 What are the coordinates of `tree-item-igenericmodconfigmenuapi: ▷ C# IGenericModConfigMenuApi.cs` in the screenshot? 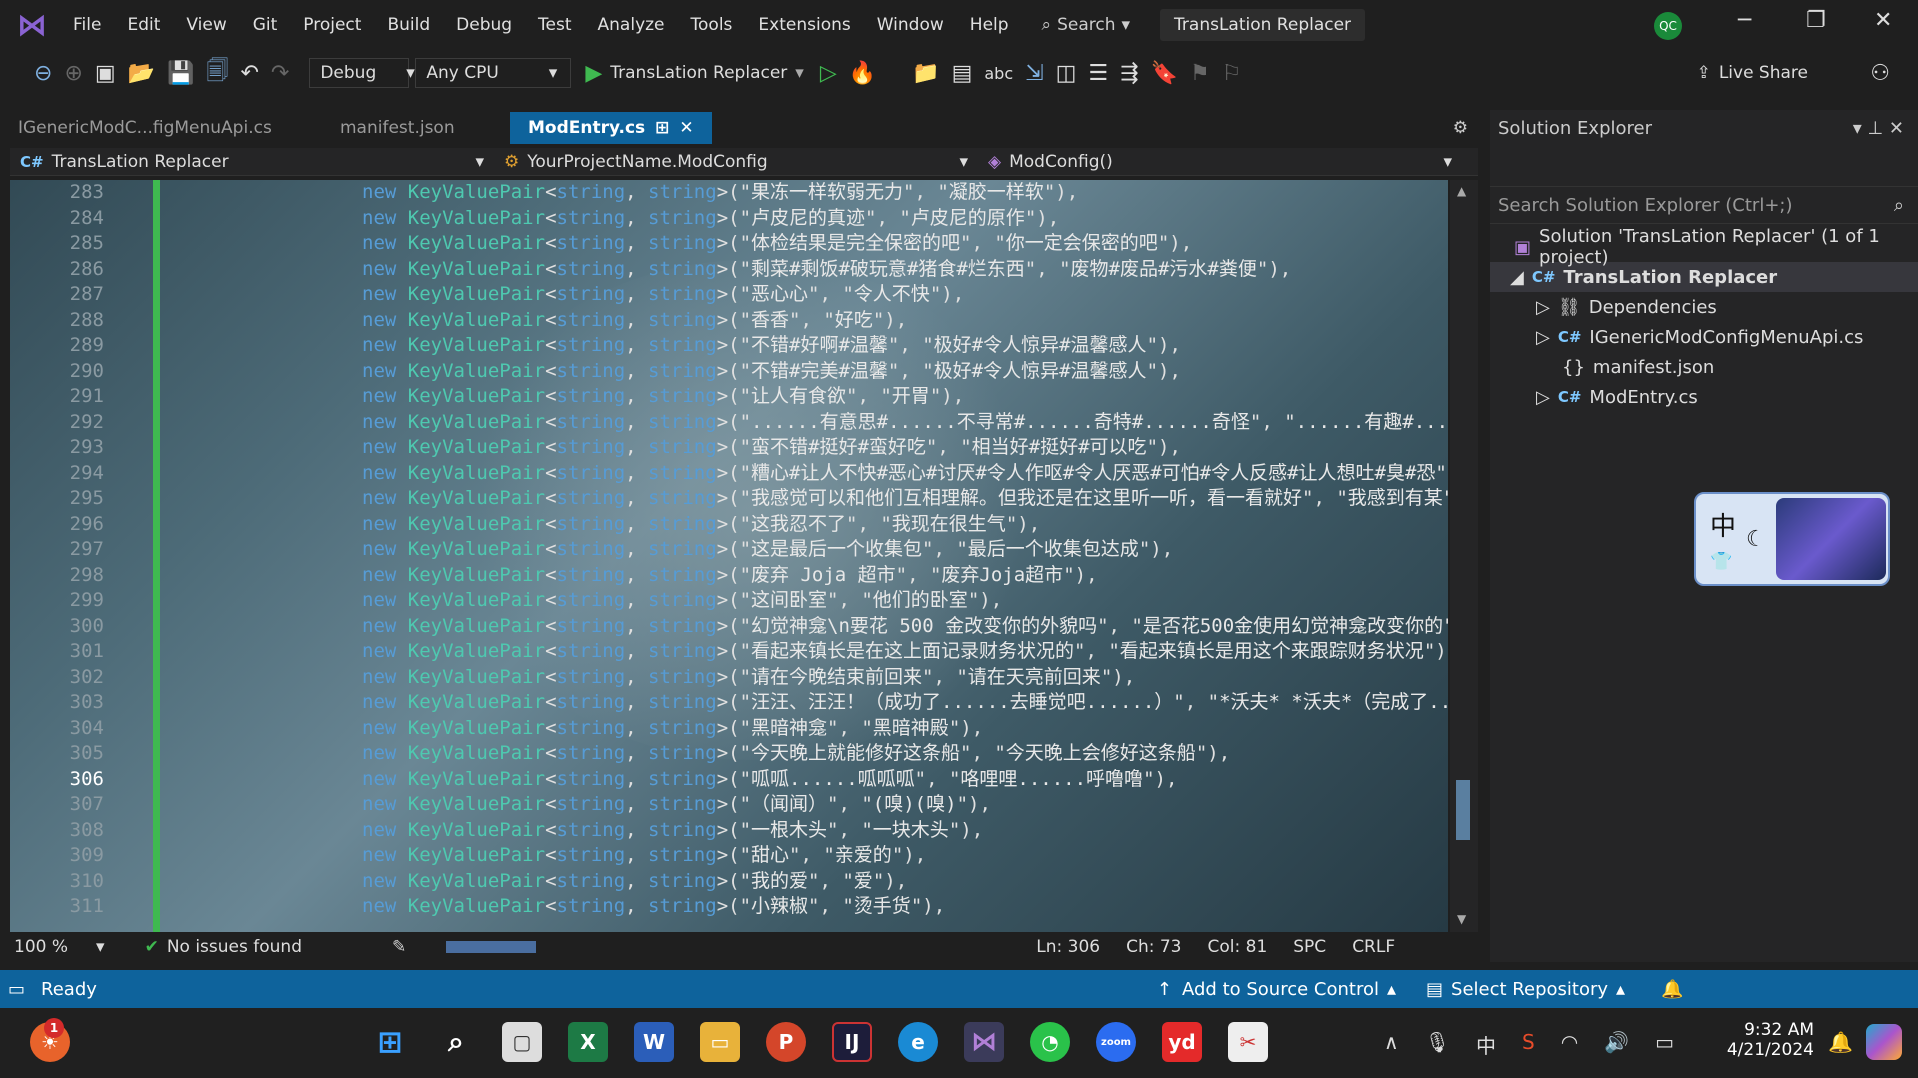 It's located at (1704, 337).